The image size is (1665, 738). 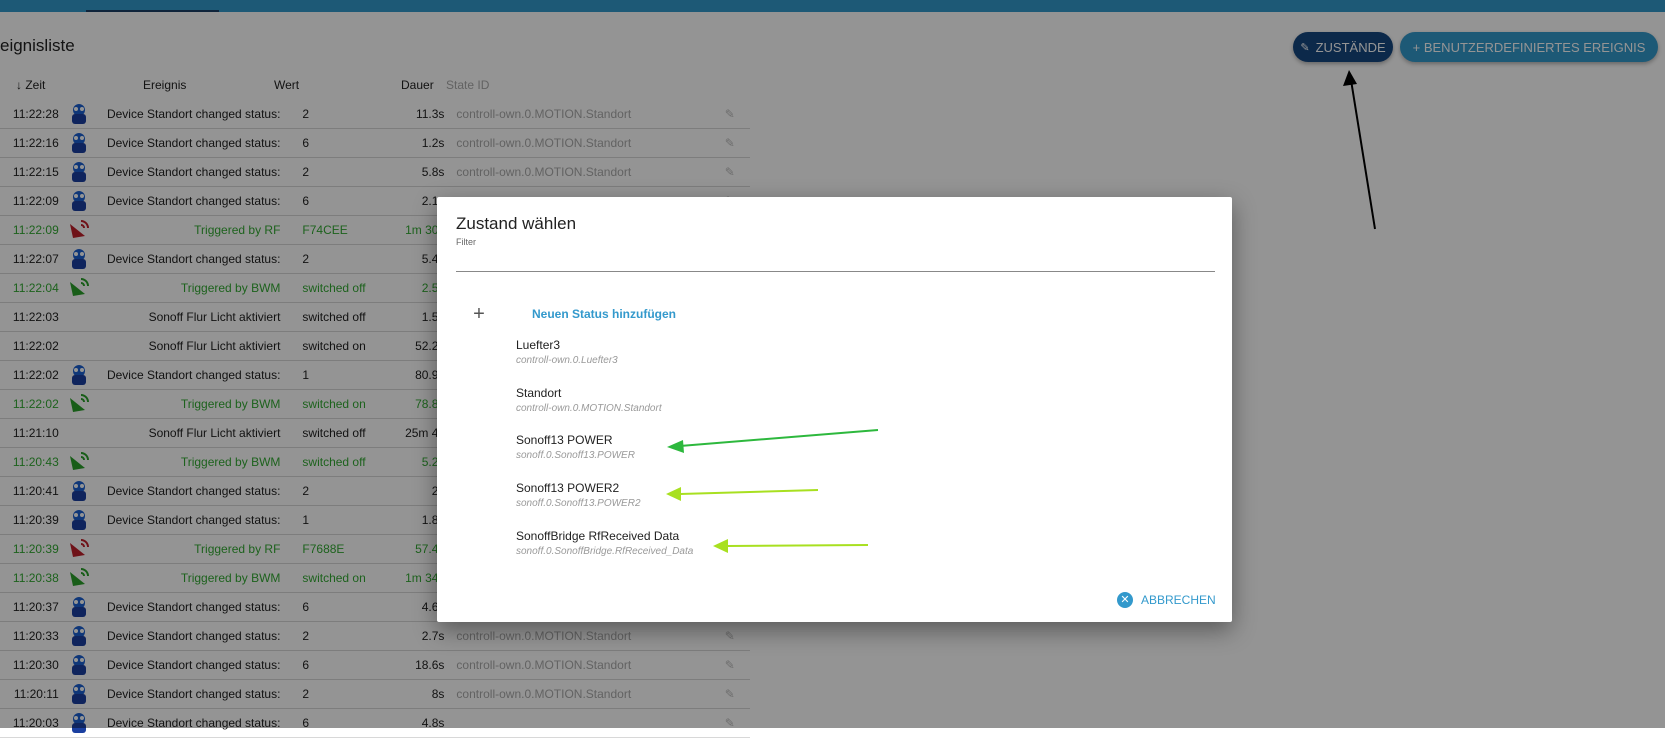 I want to click on state-name: Luefter3, so click(x=538, y=345).